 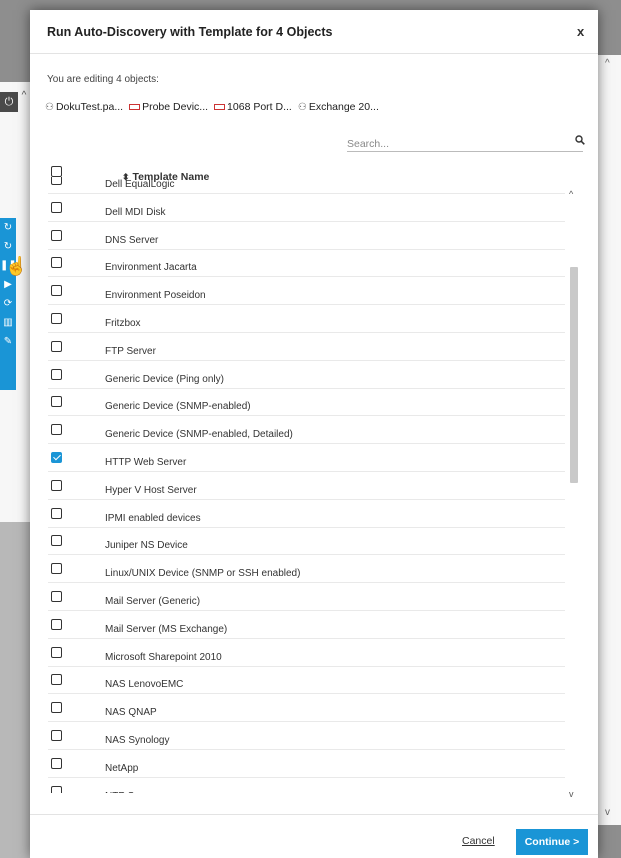 What do you see at coordinates (306, 514) in the screenshot?
I see `template-row: IPMI enabled devices` at bounding box center [306, 514].